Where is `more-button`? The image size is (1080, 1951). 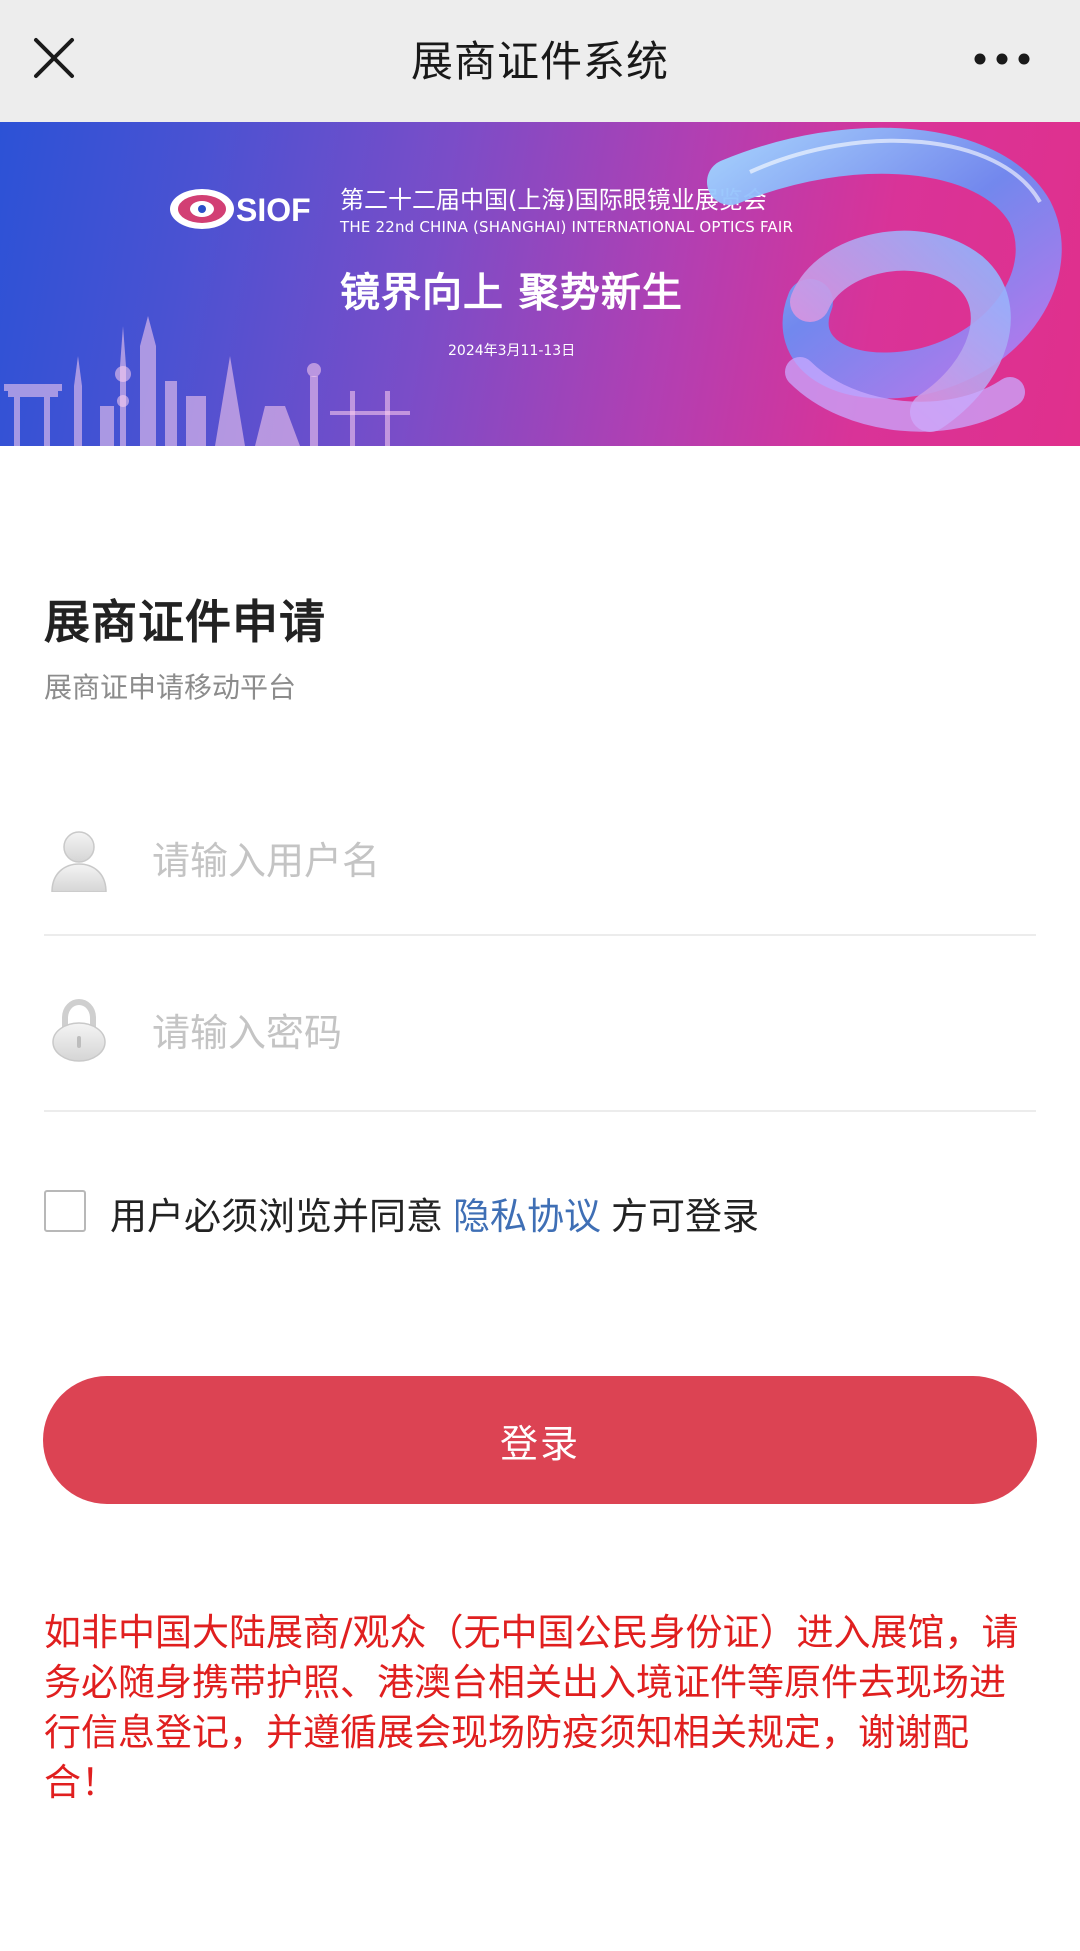
more-button is located at coordinates (1002, 59).